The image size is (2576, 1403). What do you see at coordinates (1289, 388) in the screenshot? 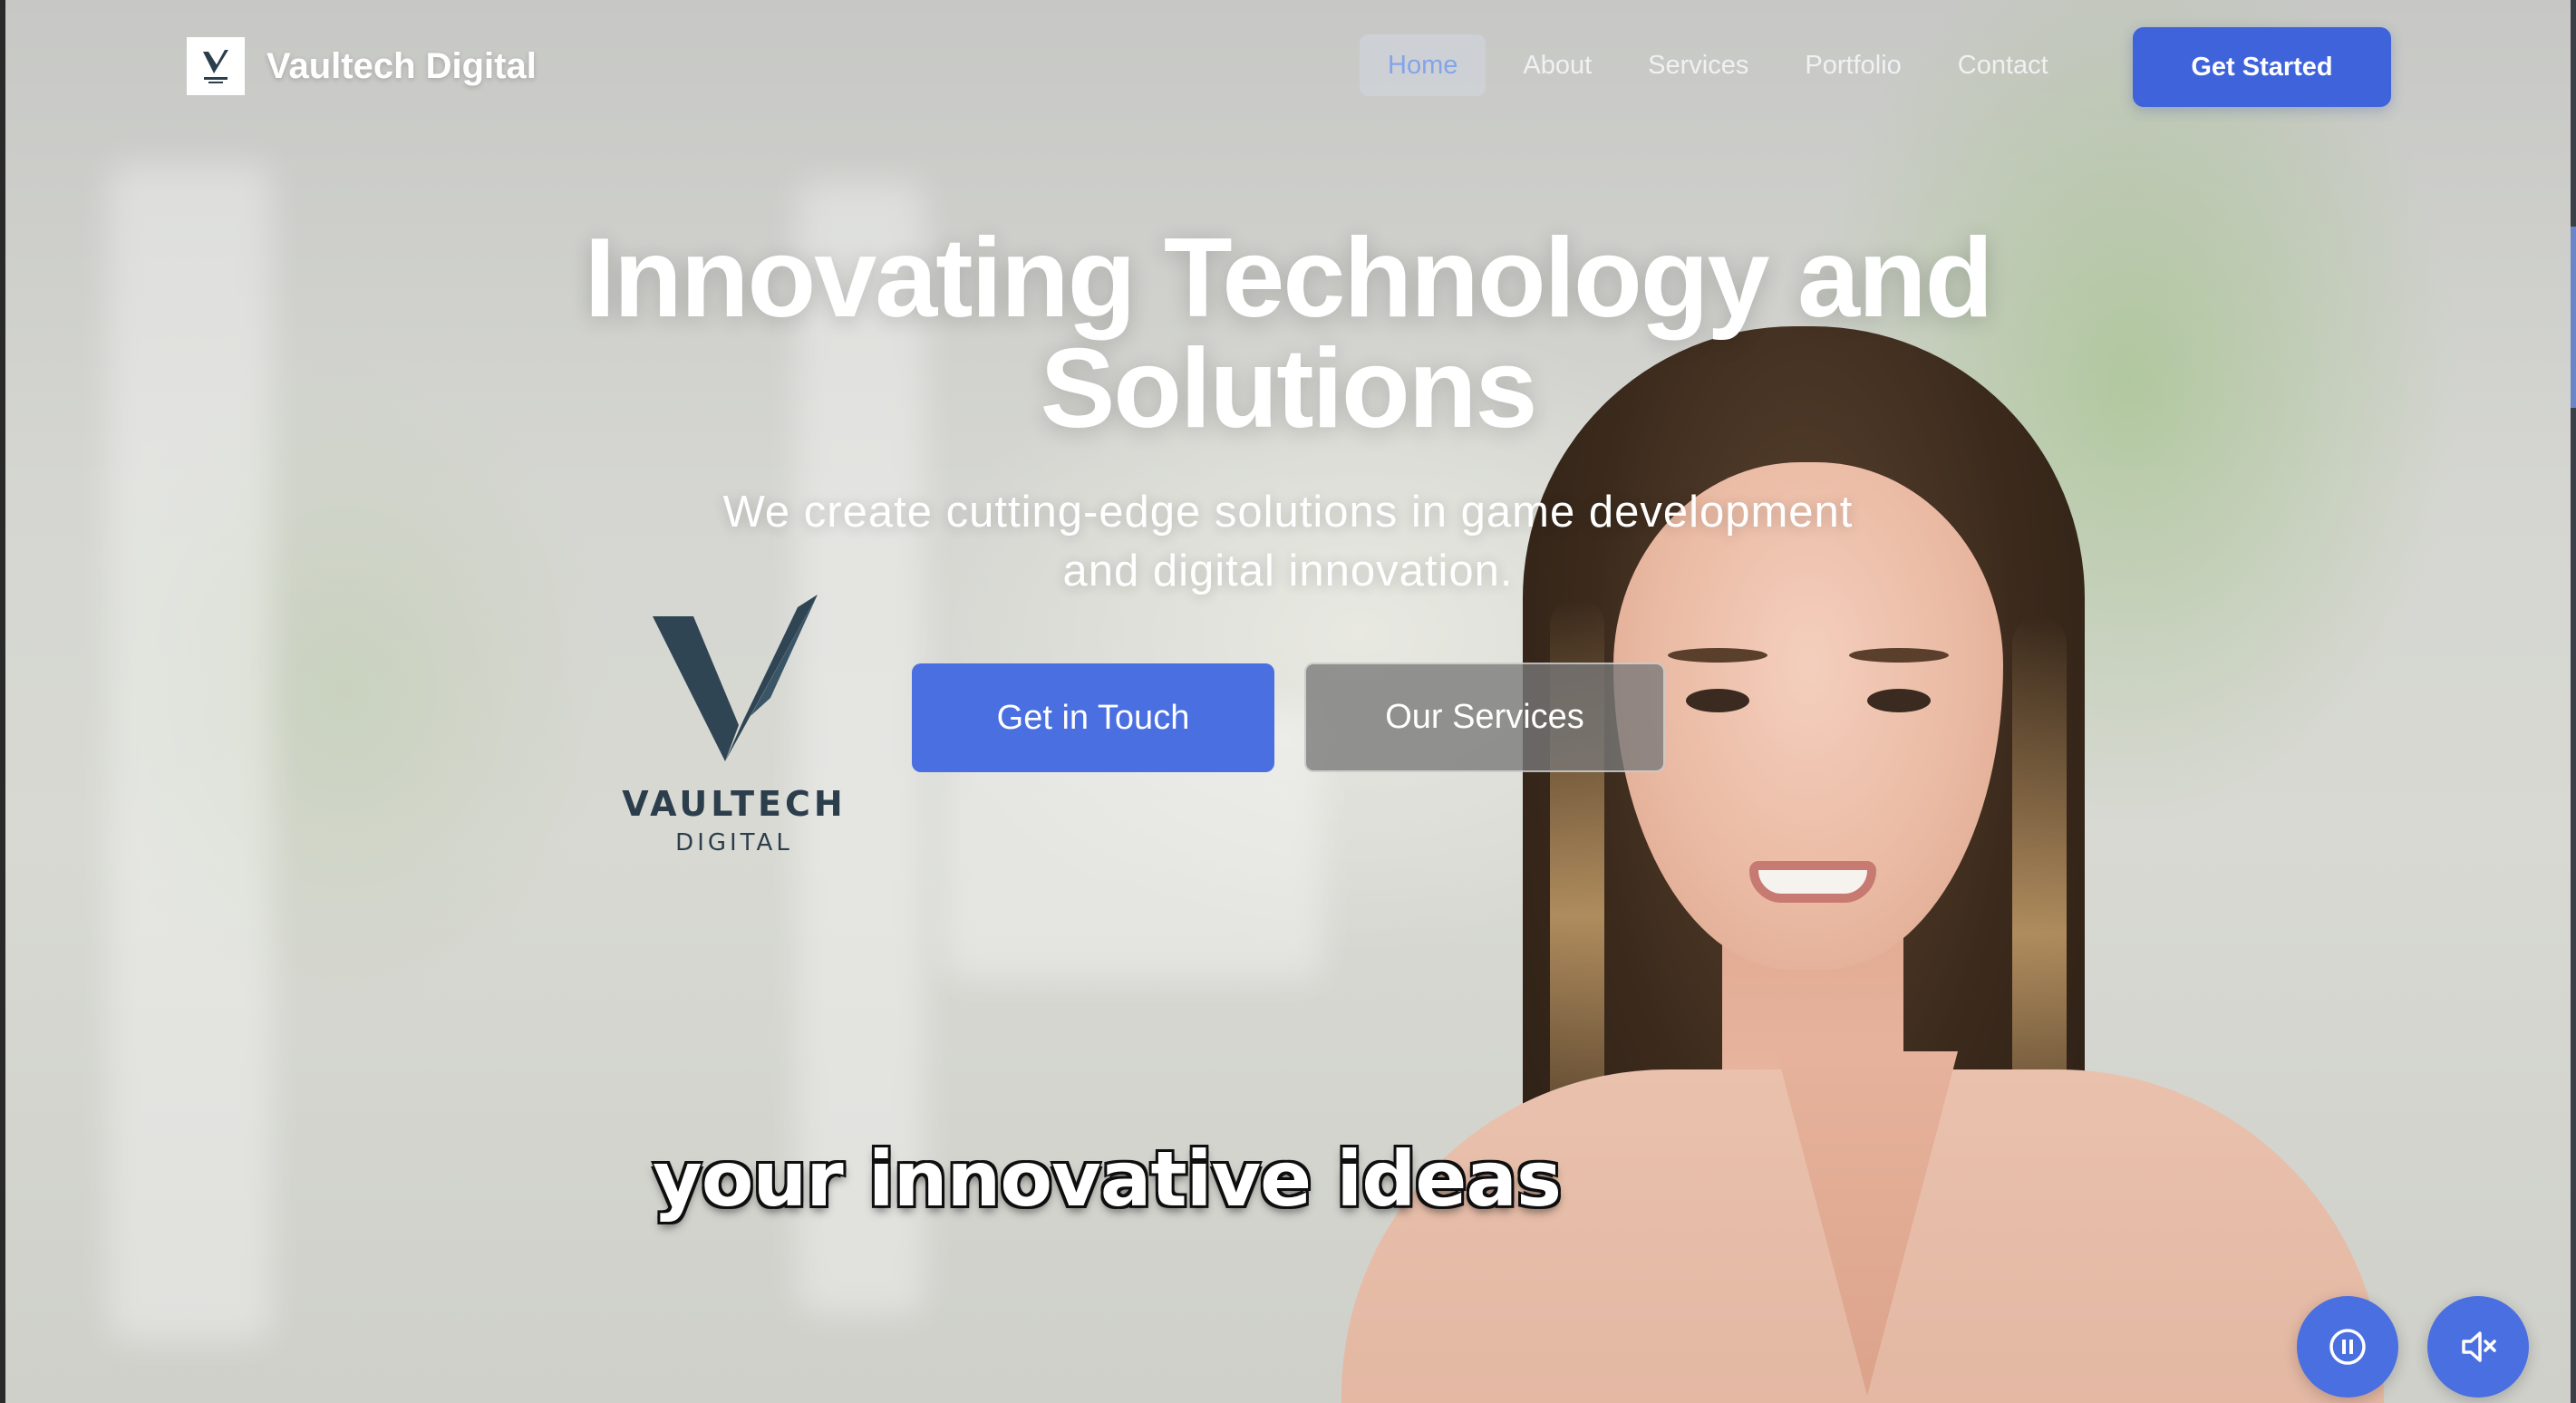
I see `hero-title-line: Solutions` at bounding box center [1289, 388].